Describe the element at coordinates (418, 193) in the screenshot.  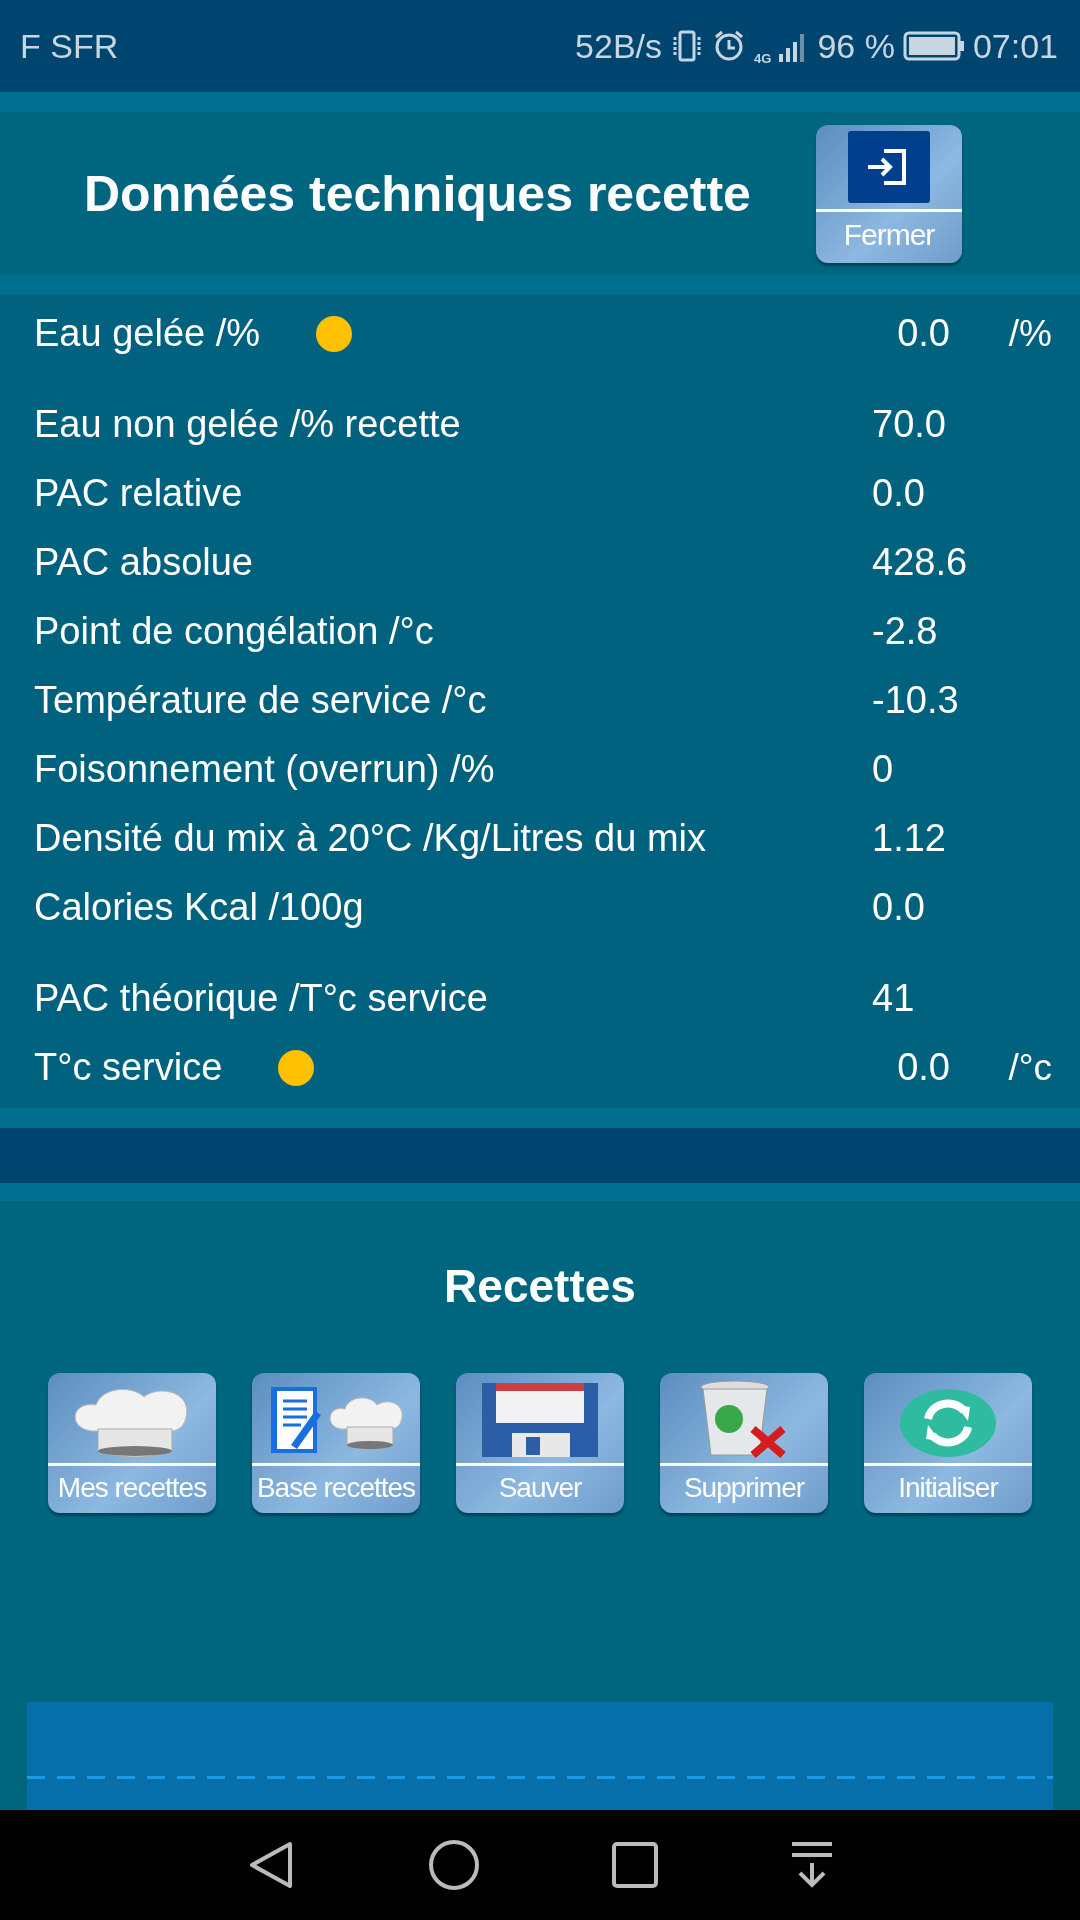
I see `page-title: Données techniques recette` at that location.